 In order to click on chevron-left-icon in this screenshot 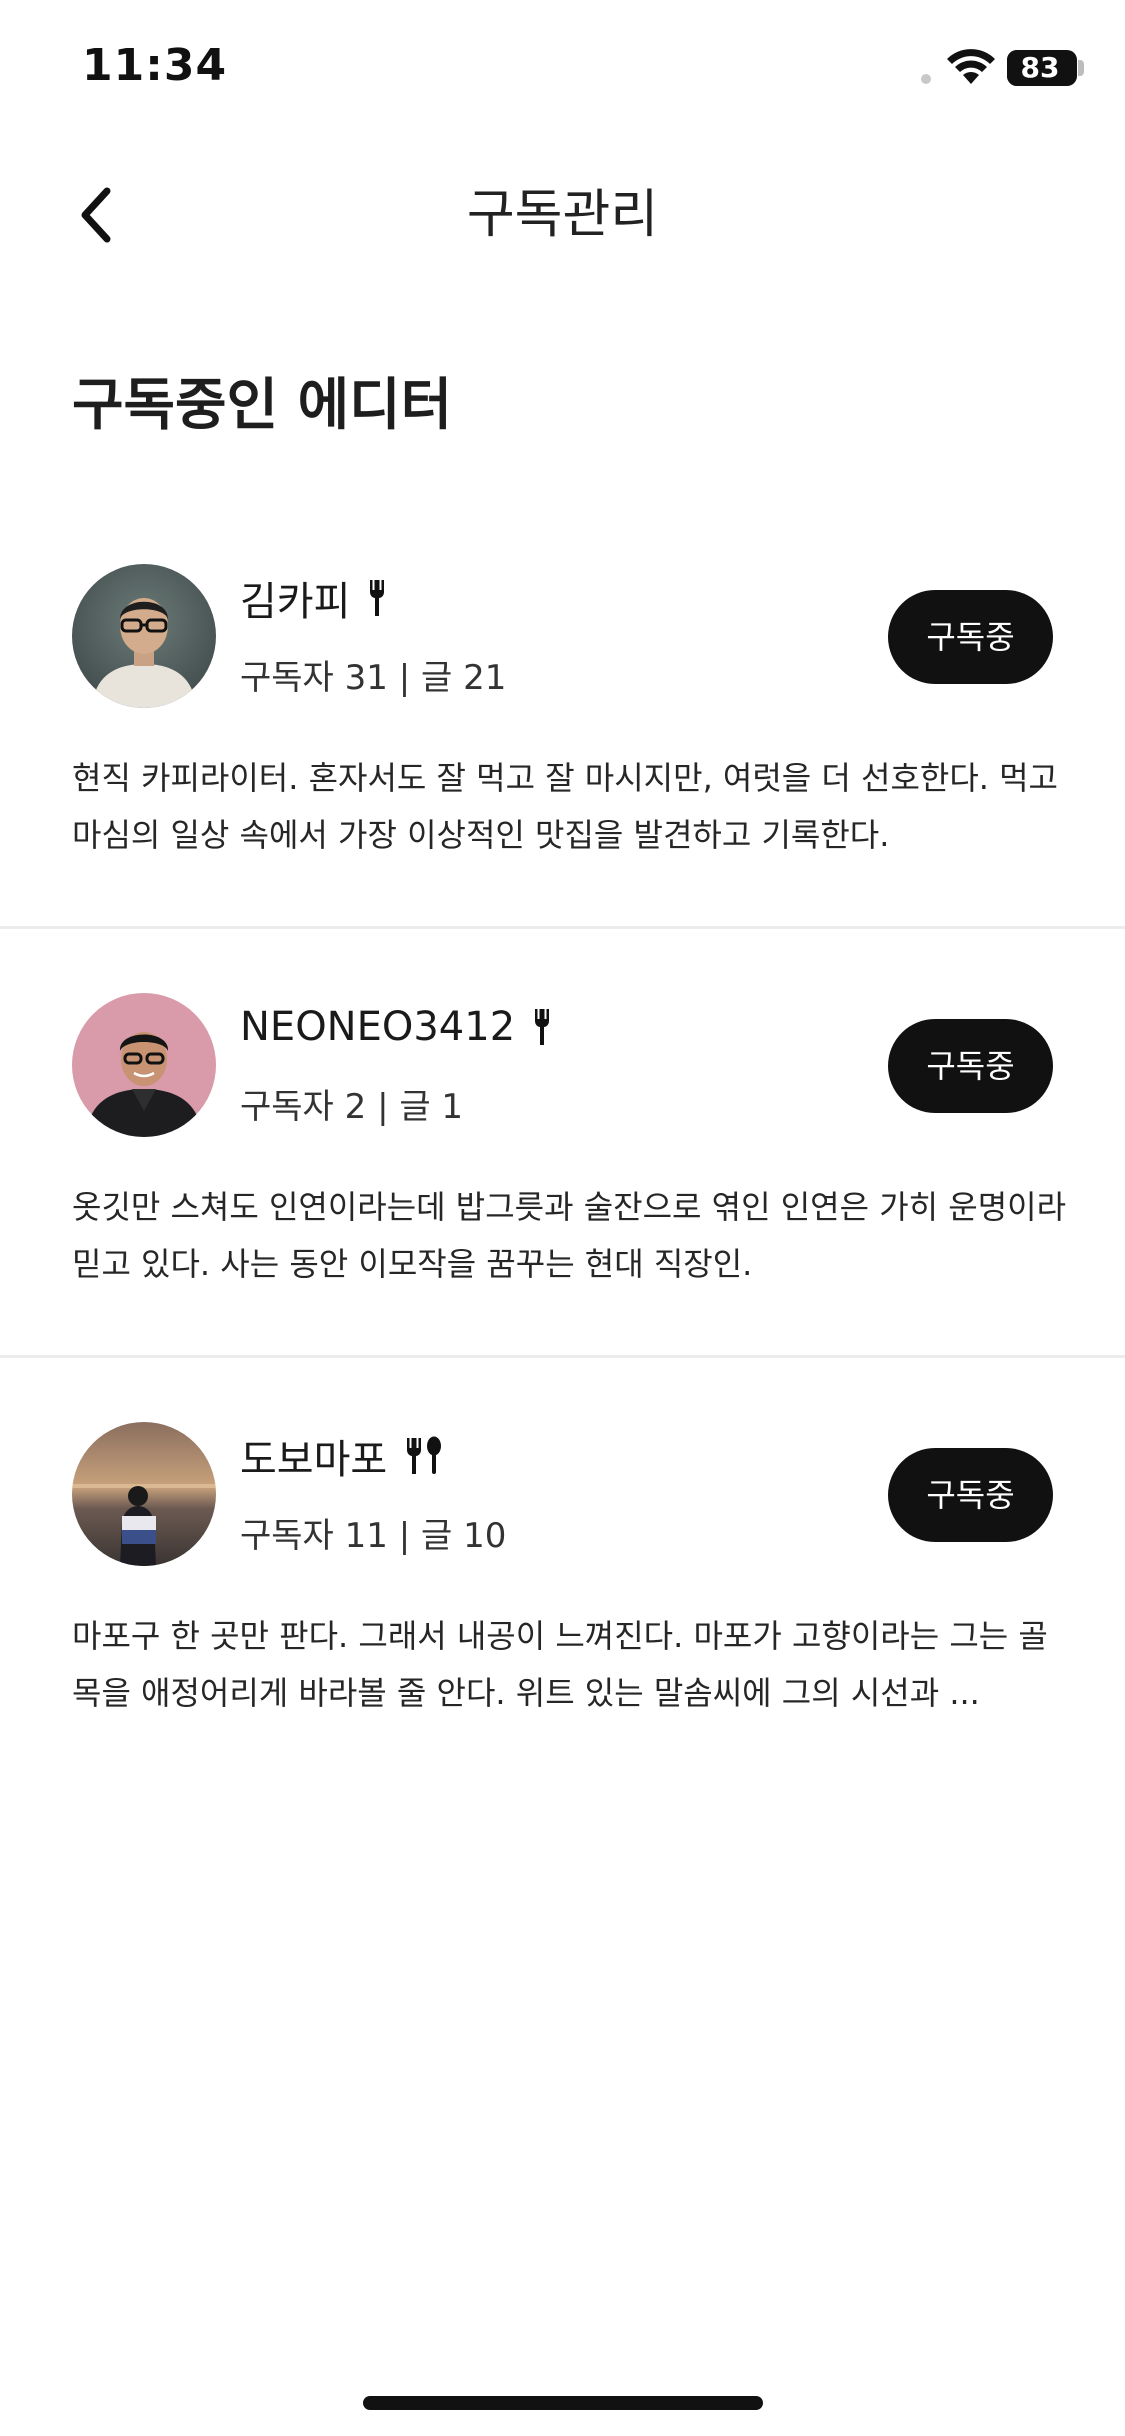, I will do `click(96, 215)`.